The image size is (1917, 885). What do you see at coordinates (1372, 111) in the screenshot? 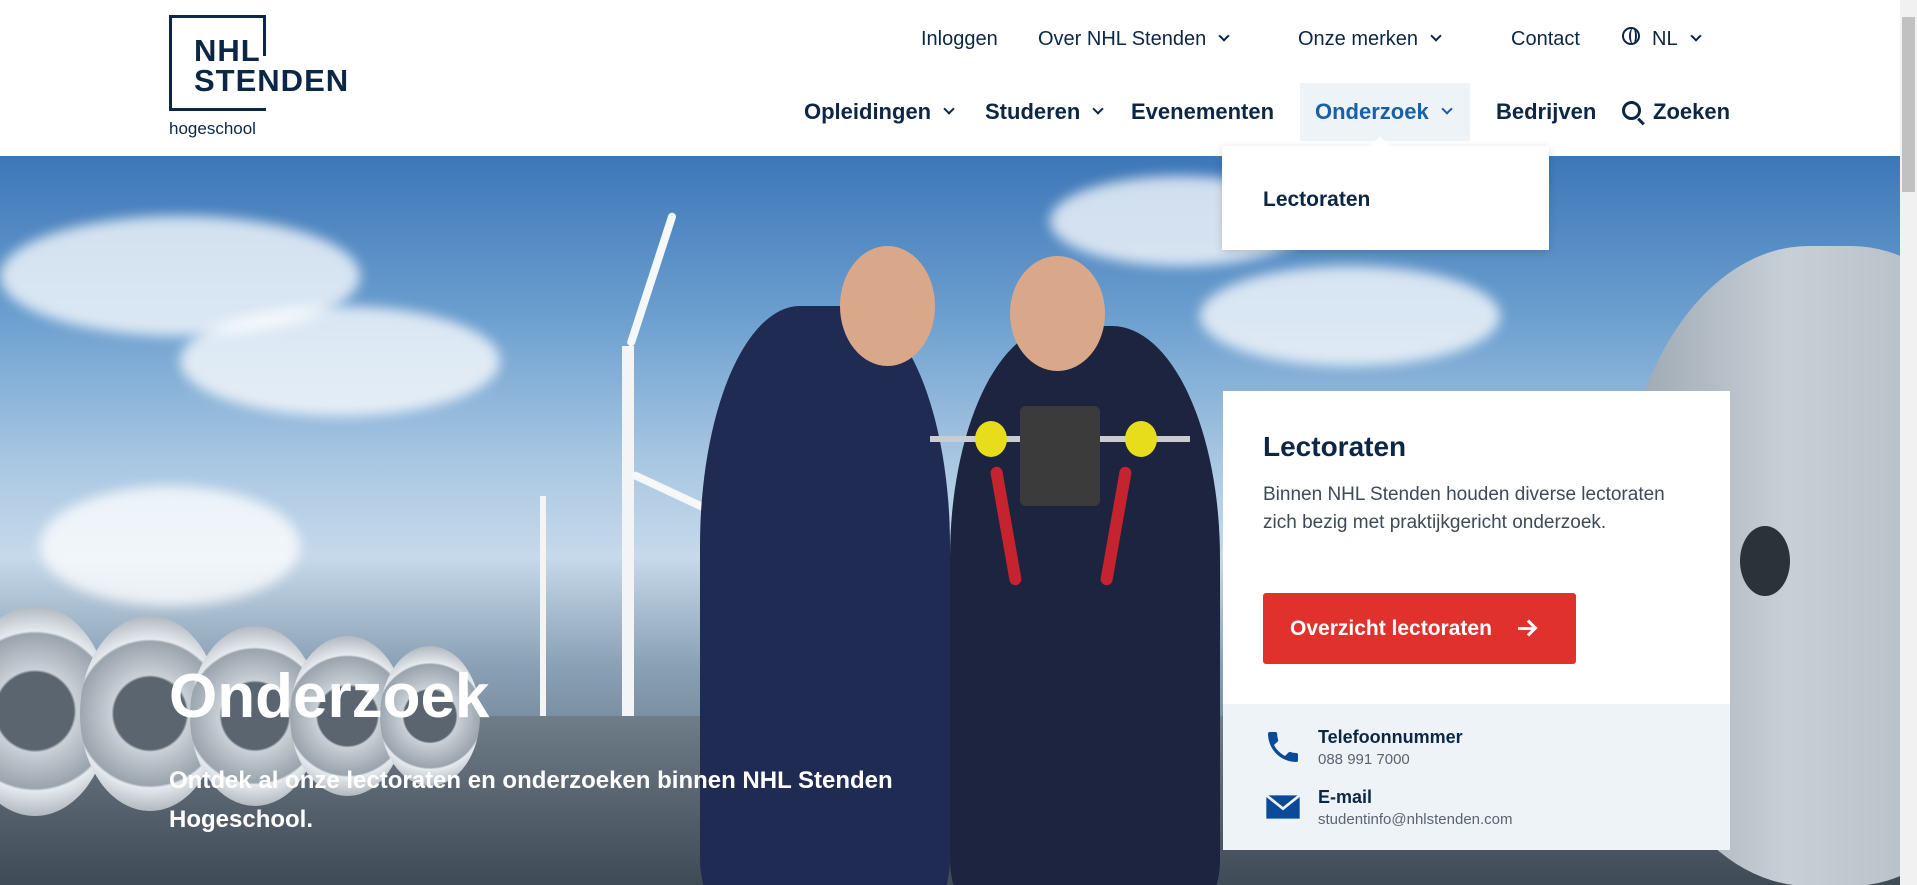
I see `nav-research-label: Onderzoek` at bounding box center [1372, 111].